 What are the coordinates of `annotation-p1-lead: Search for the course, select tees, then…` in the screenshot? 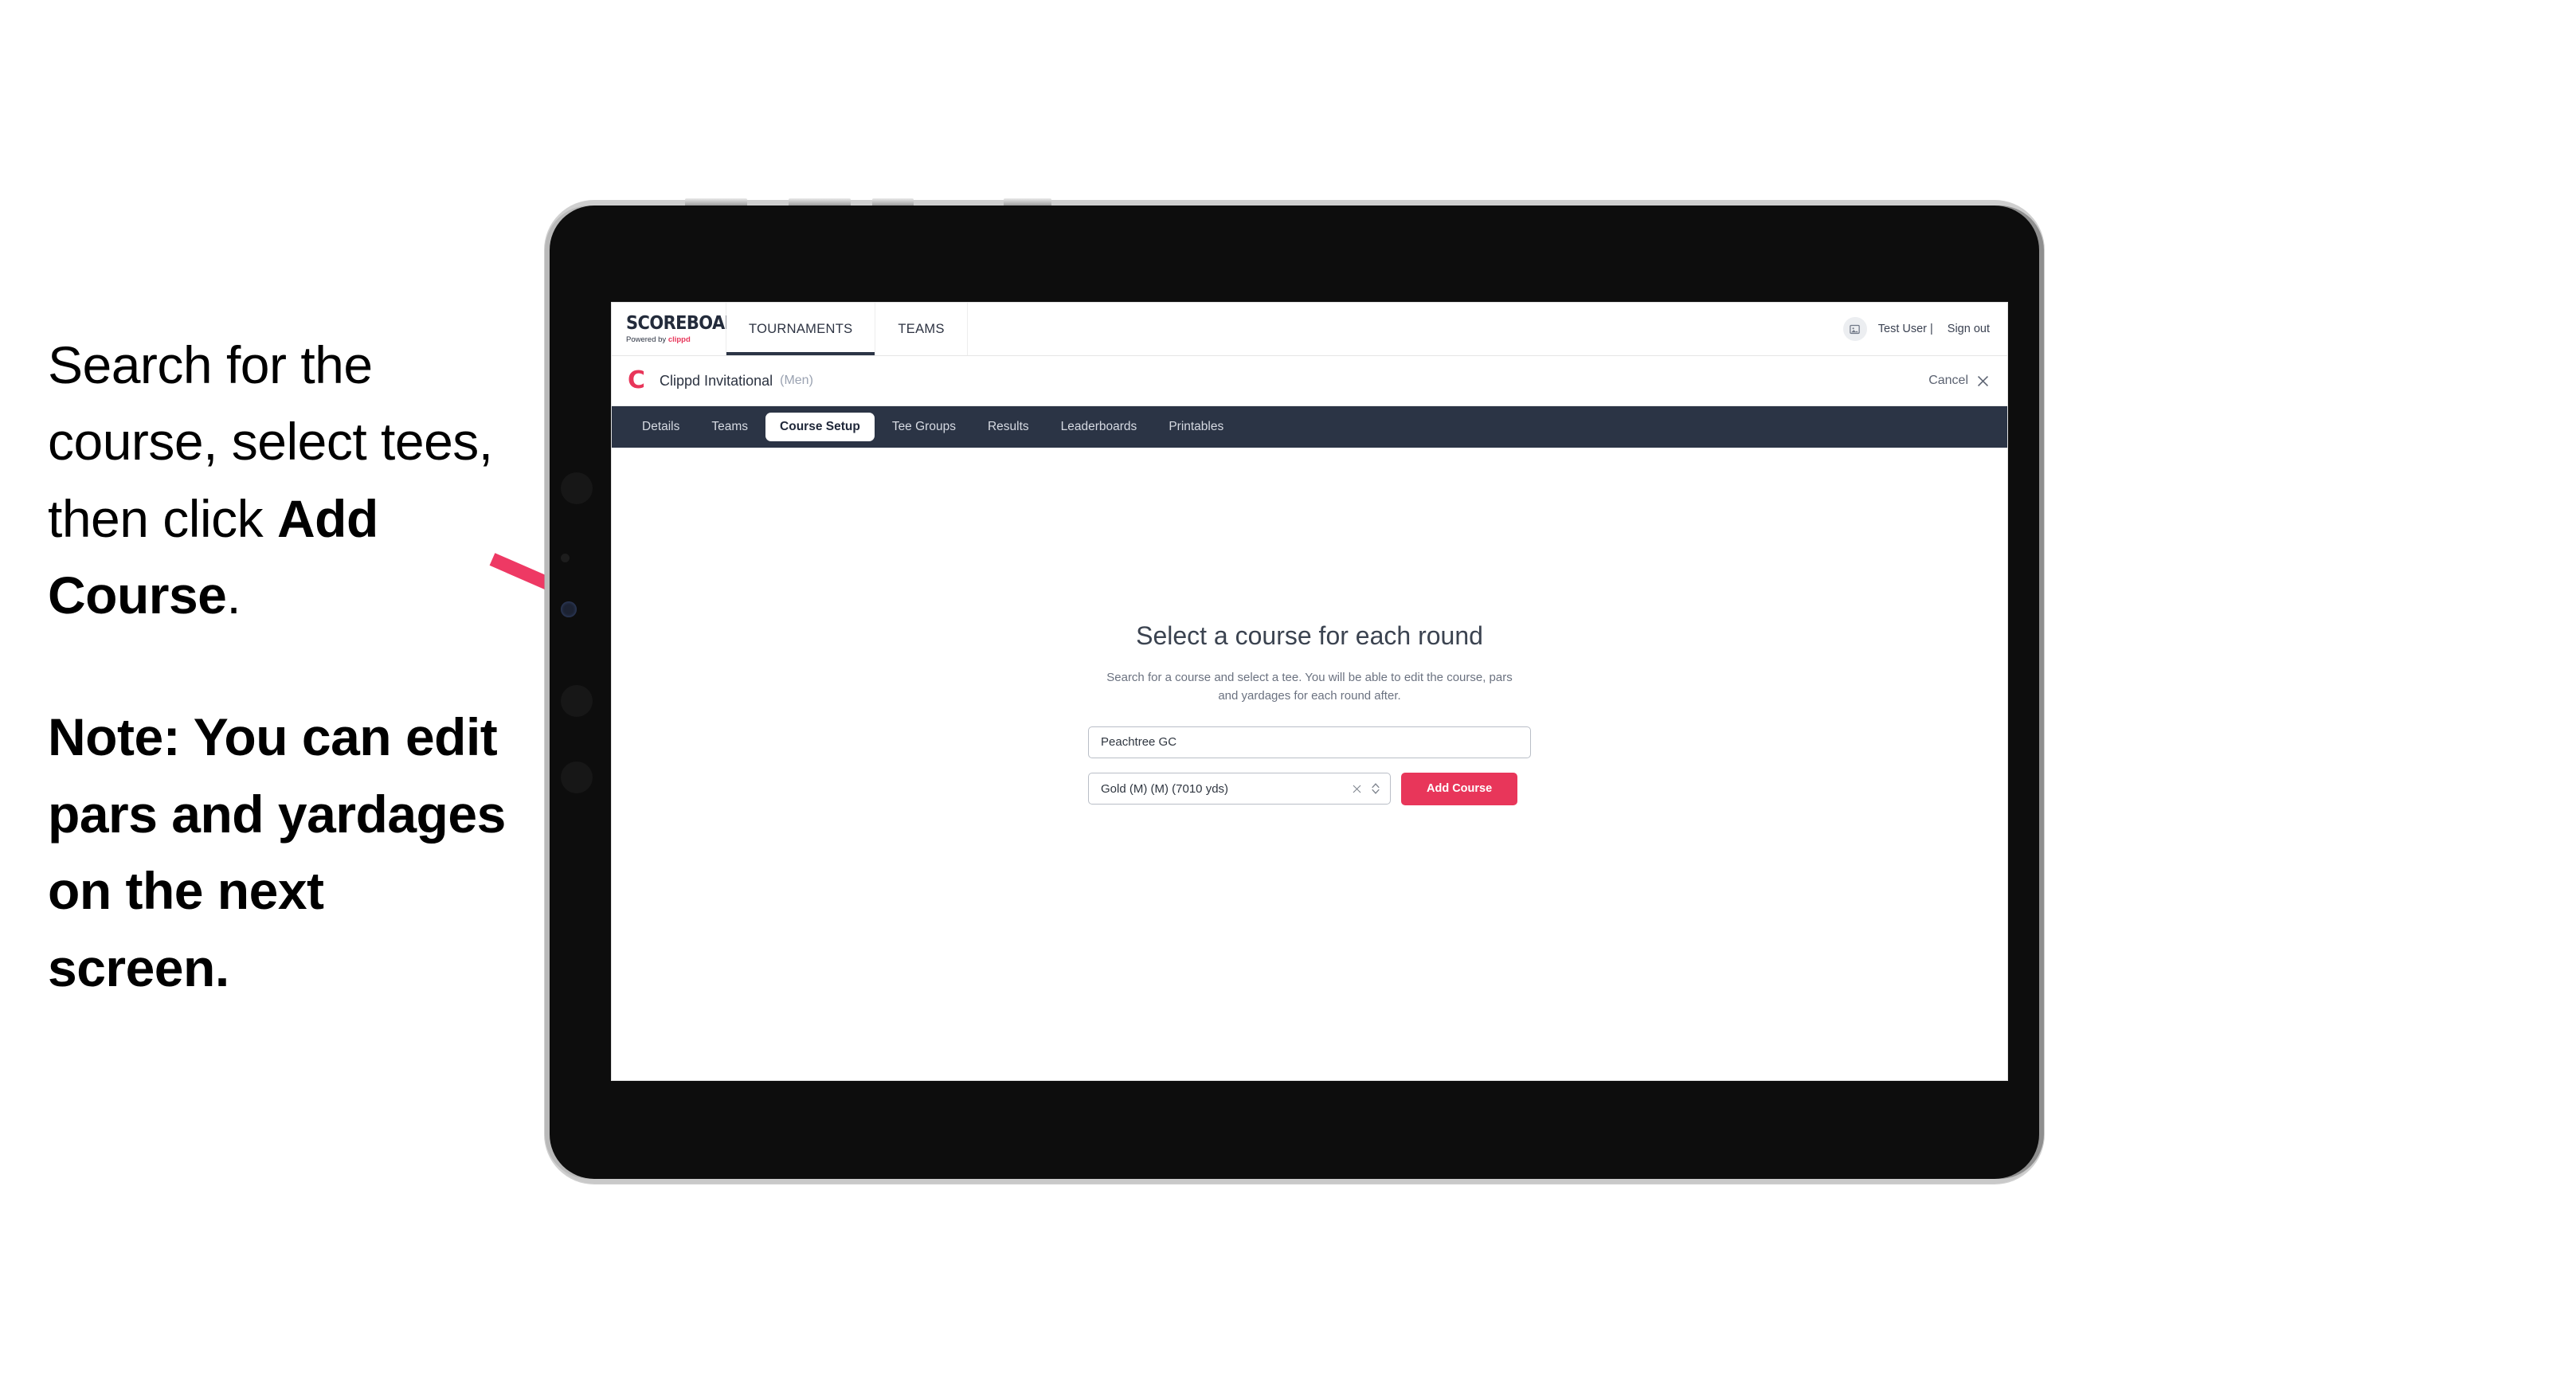 It's located at (270, 441).